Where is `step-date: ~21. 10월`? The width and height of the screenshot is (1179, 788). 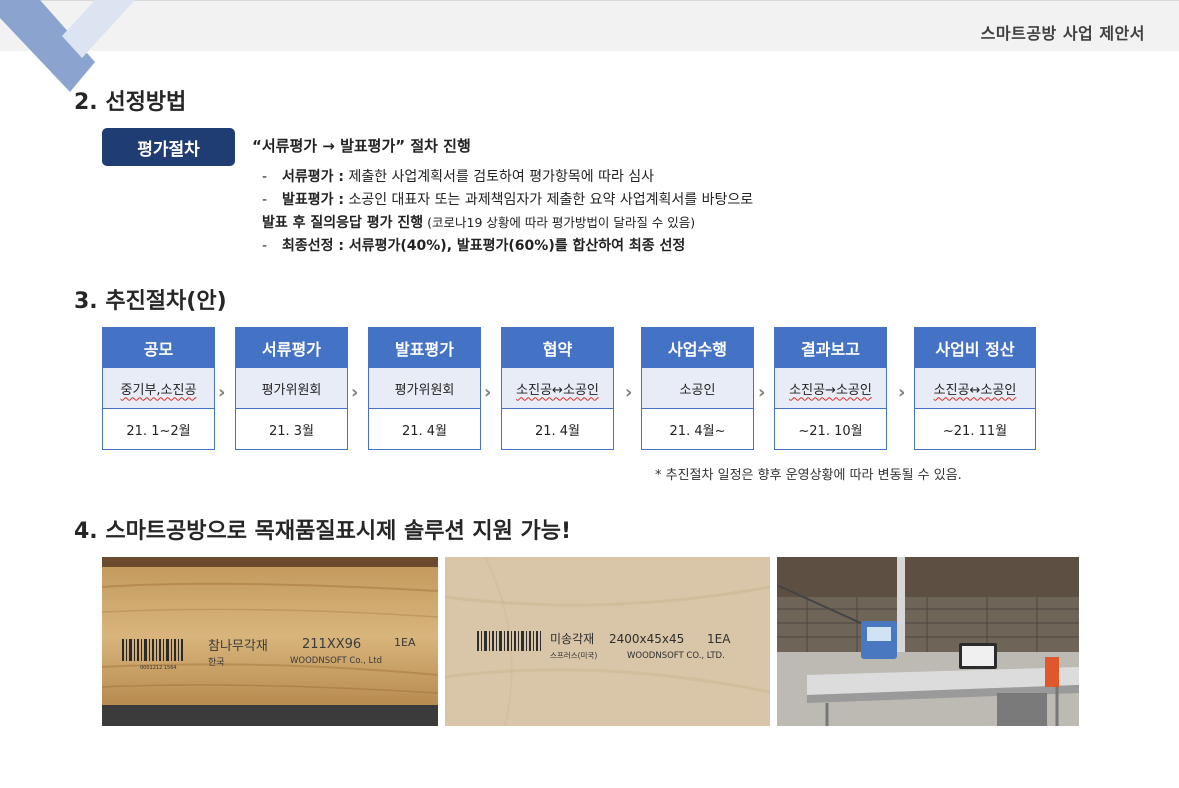
step-date: ~21. 10월 is located at coordinates (830, 431).